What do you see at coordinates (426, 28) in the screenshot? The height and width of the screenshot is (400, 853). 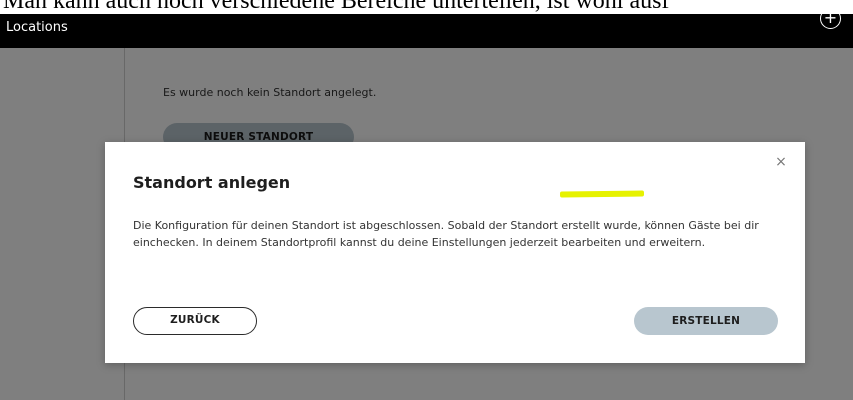 I see `app-header: Locations +` at bounding box center [426, 28].